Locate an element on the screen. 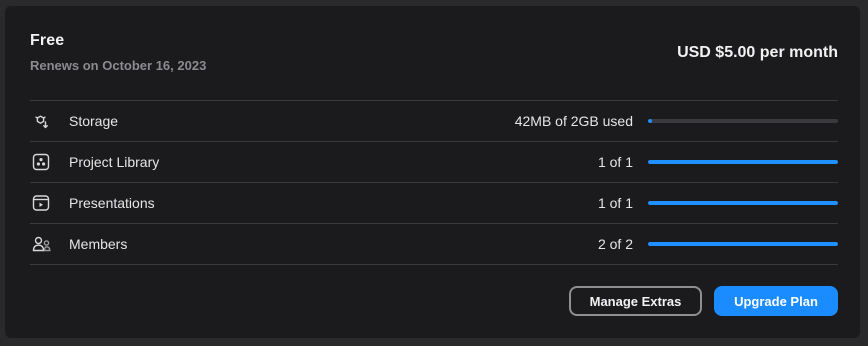 Image resolution: width=868 pixels, height=346 pixels. usage-value: 42MB of 2GB used is located at coordinates (573, 121).